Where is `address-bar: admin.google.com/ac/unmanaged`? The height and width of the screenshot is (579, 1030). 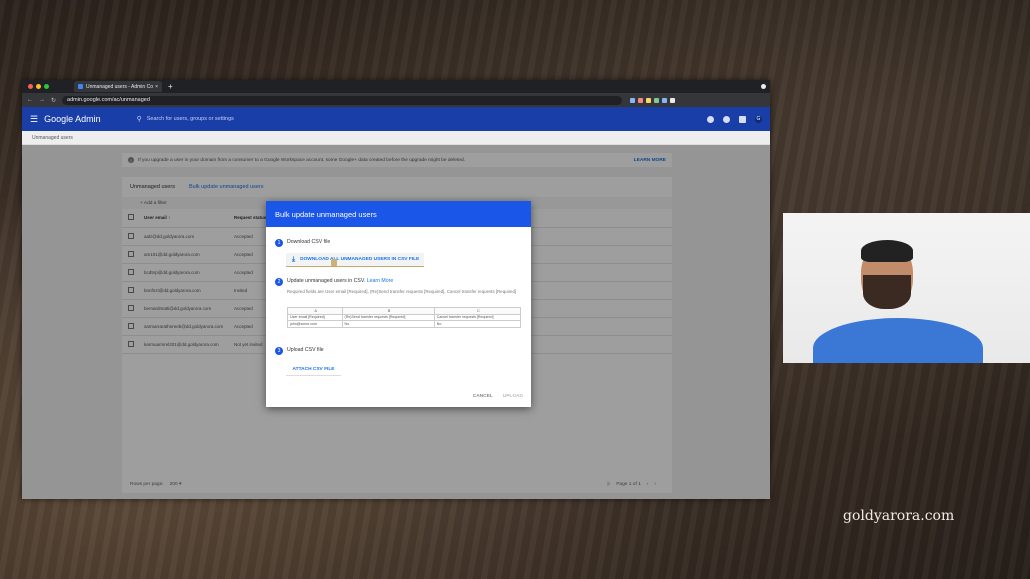 address-bar: admin.google.com/ac/unmanaged is located at coordinates (342, 100).